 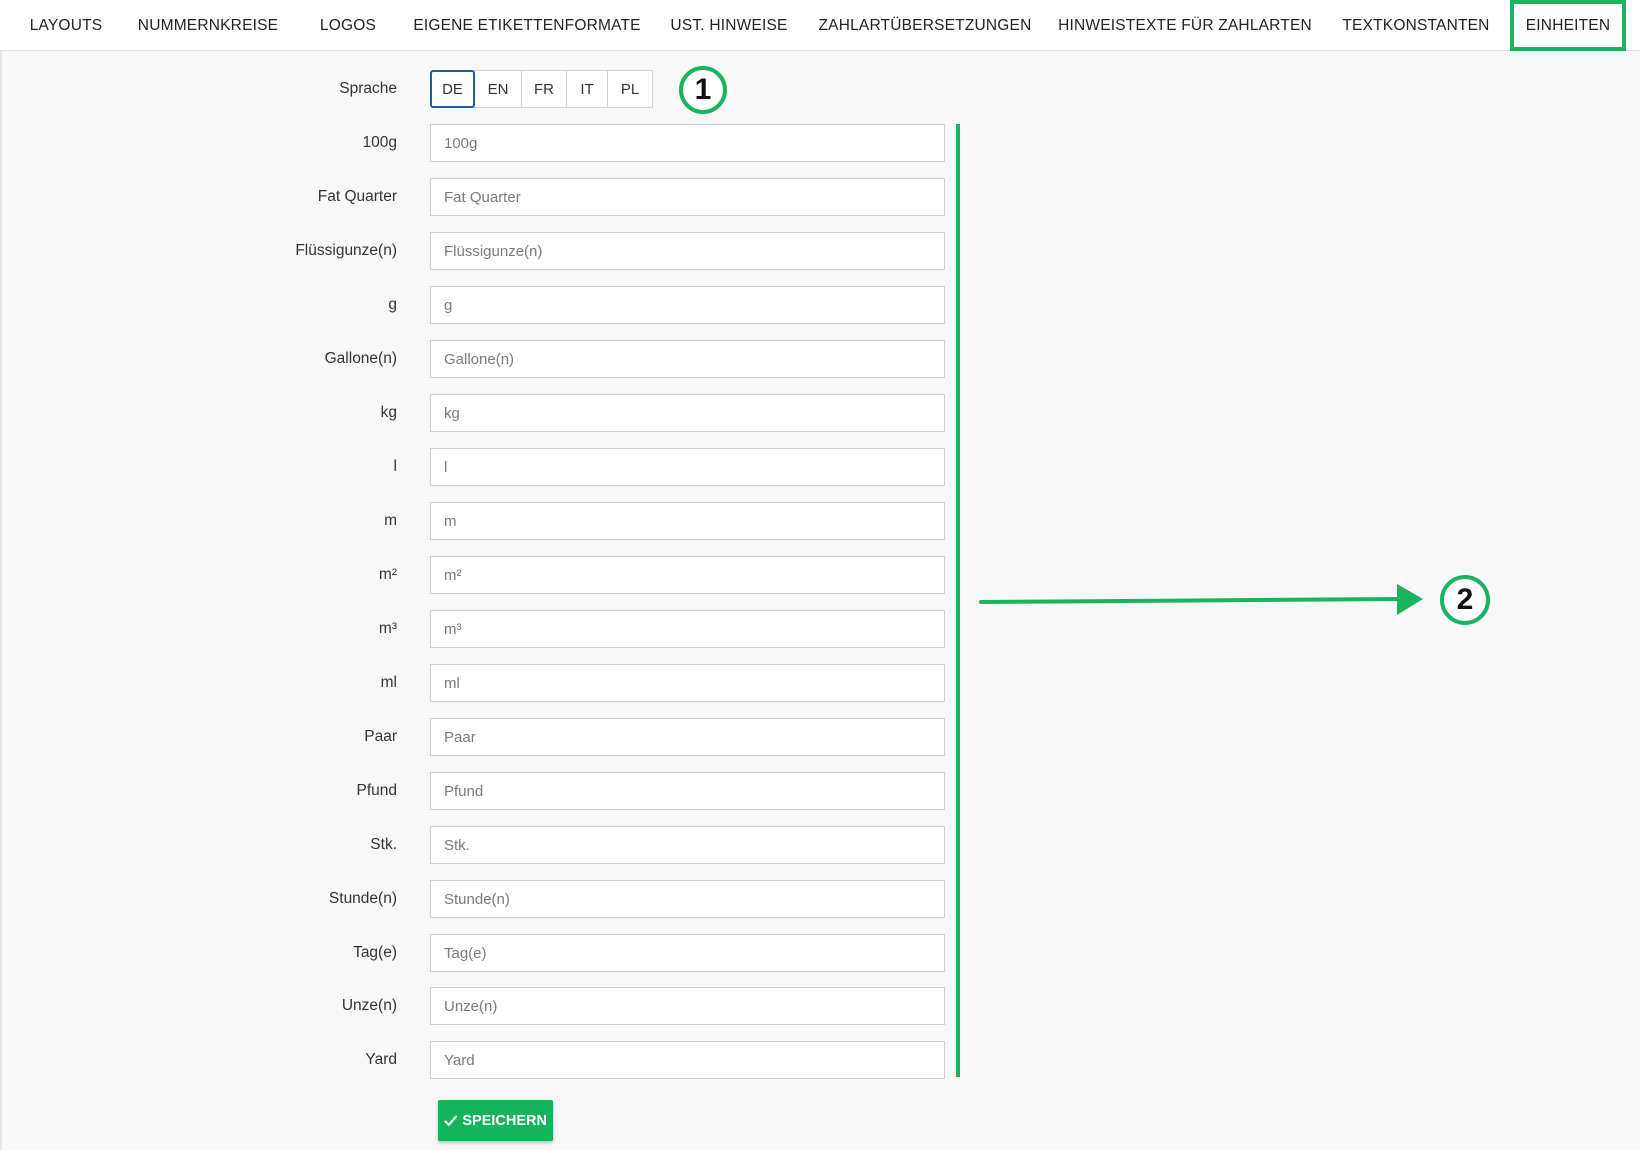 What do you see at coordinates (687, 953) in the screenshot?
I see `unit-input-tag` at bounding box center [687, 953].